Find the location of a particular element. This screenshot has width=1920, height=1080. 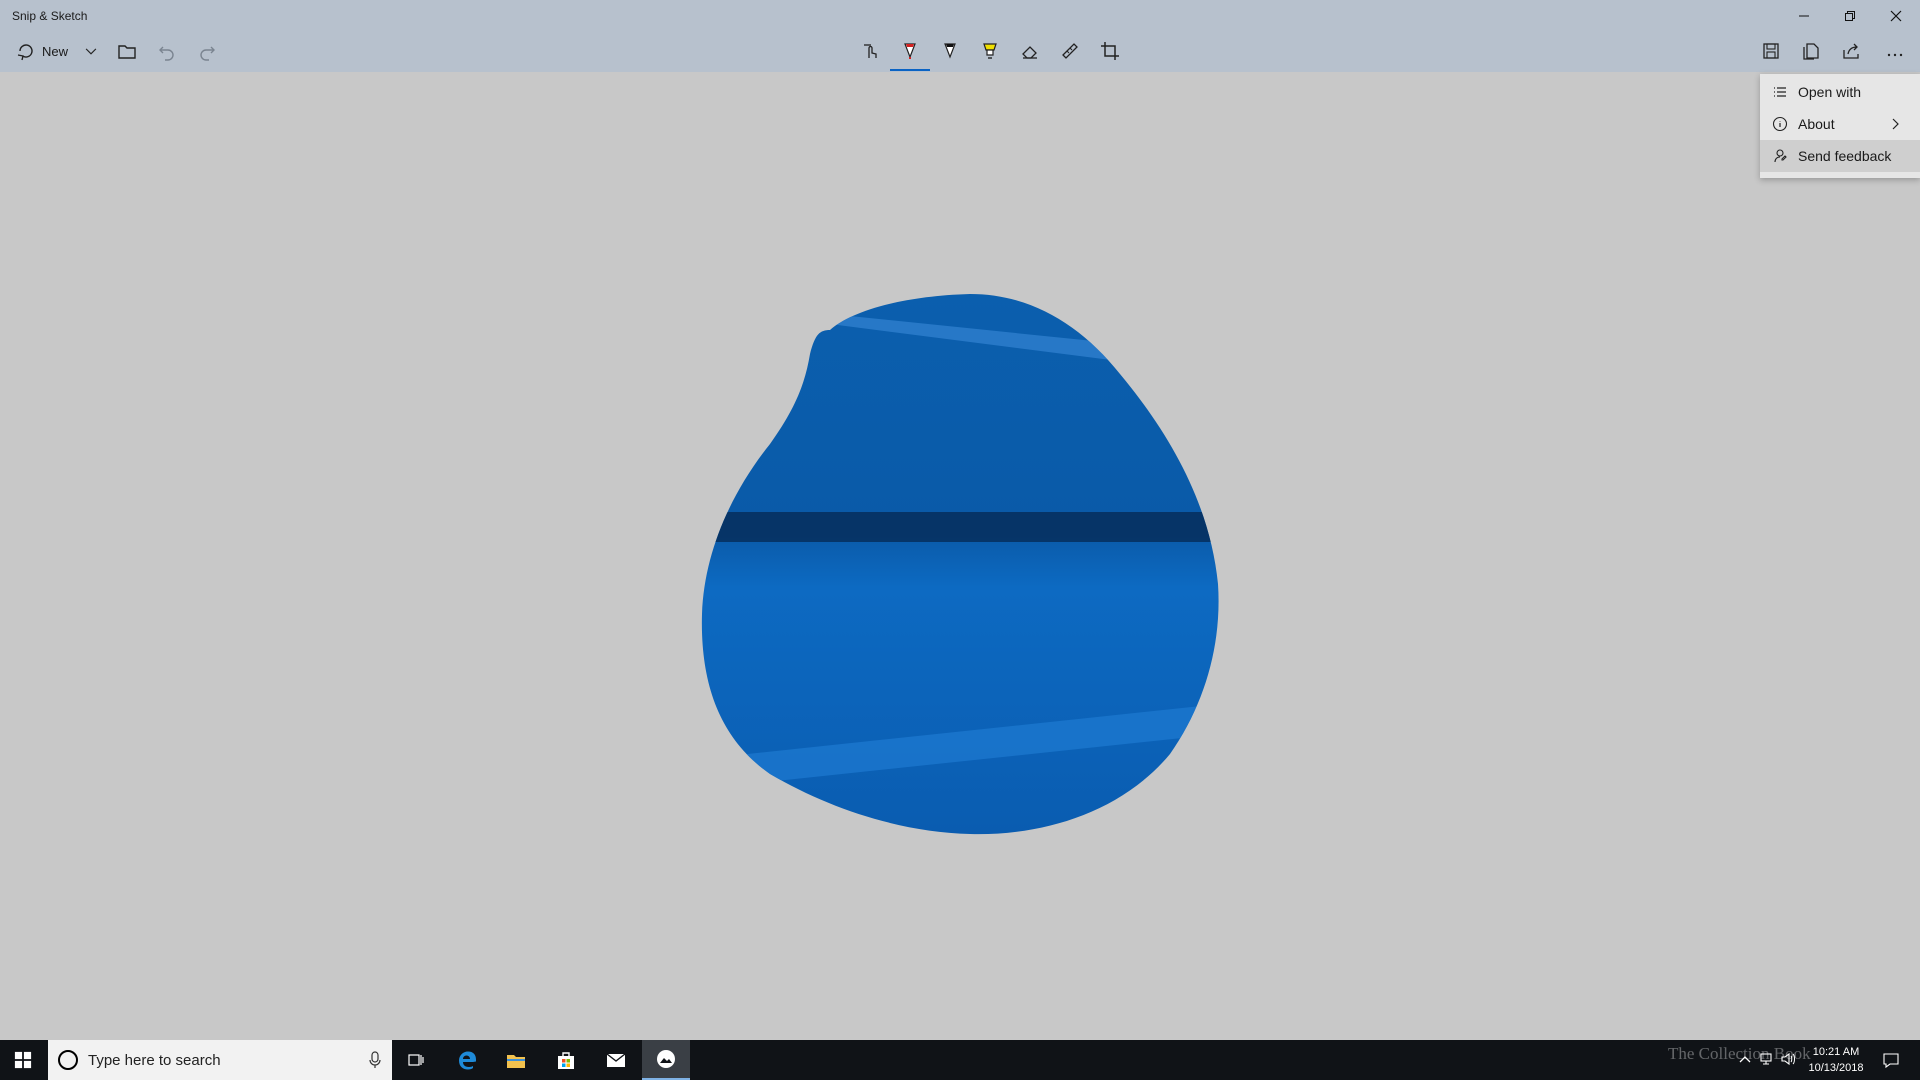

app-titlebar: Snip & Sketch New is located at coordinates (960, 36).